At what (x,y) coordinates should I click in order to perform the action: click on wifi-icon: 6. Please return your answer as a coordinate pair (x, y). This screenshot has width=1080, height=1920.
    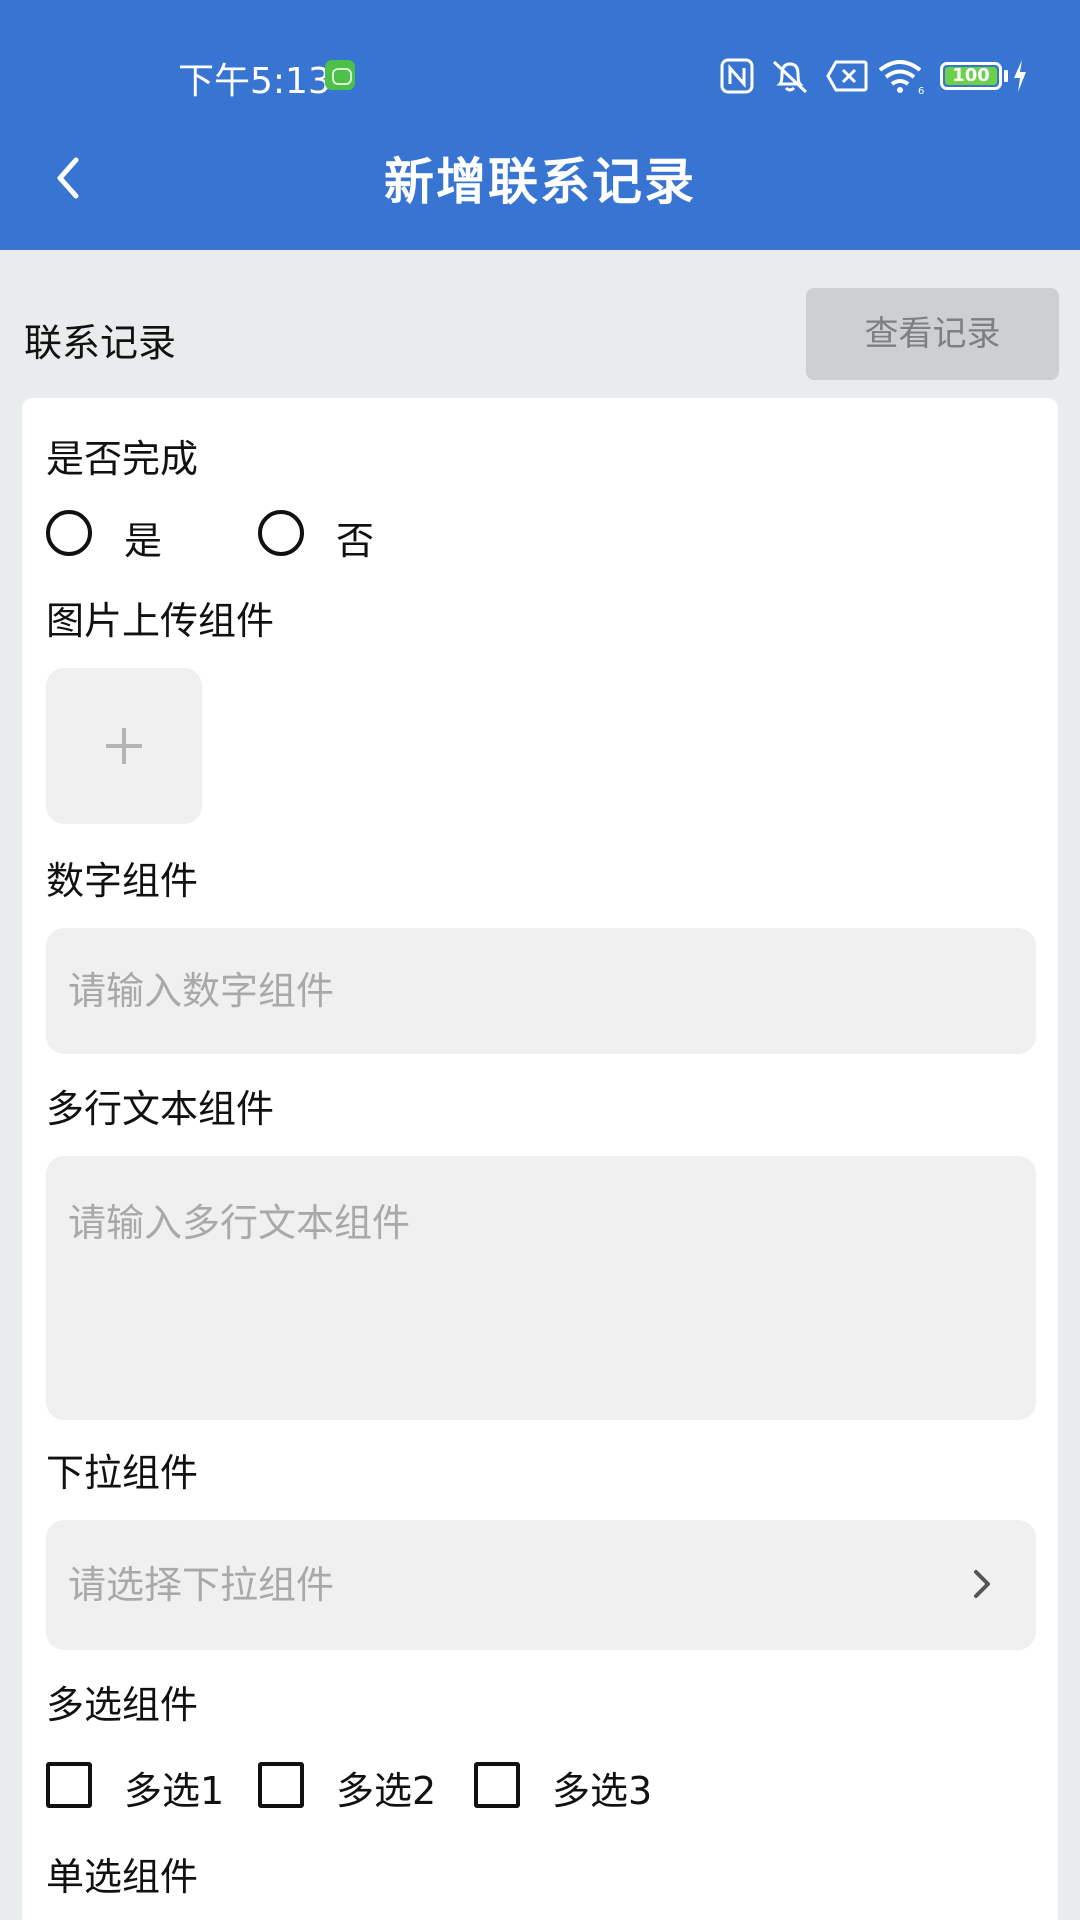
    Looking at the image, I should click on (901, 78).